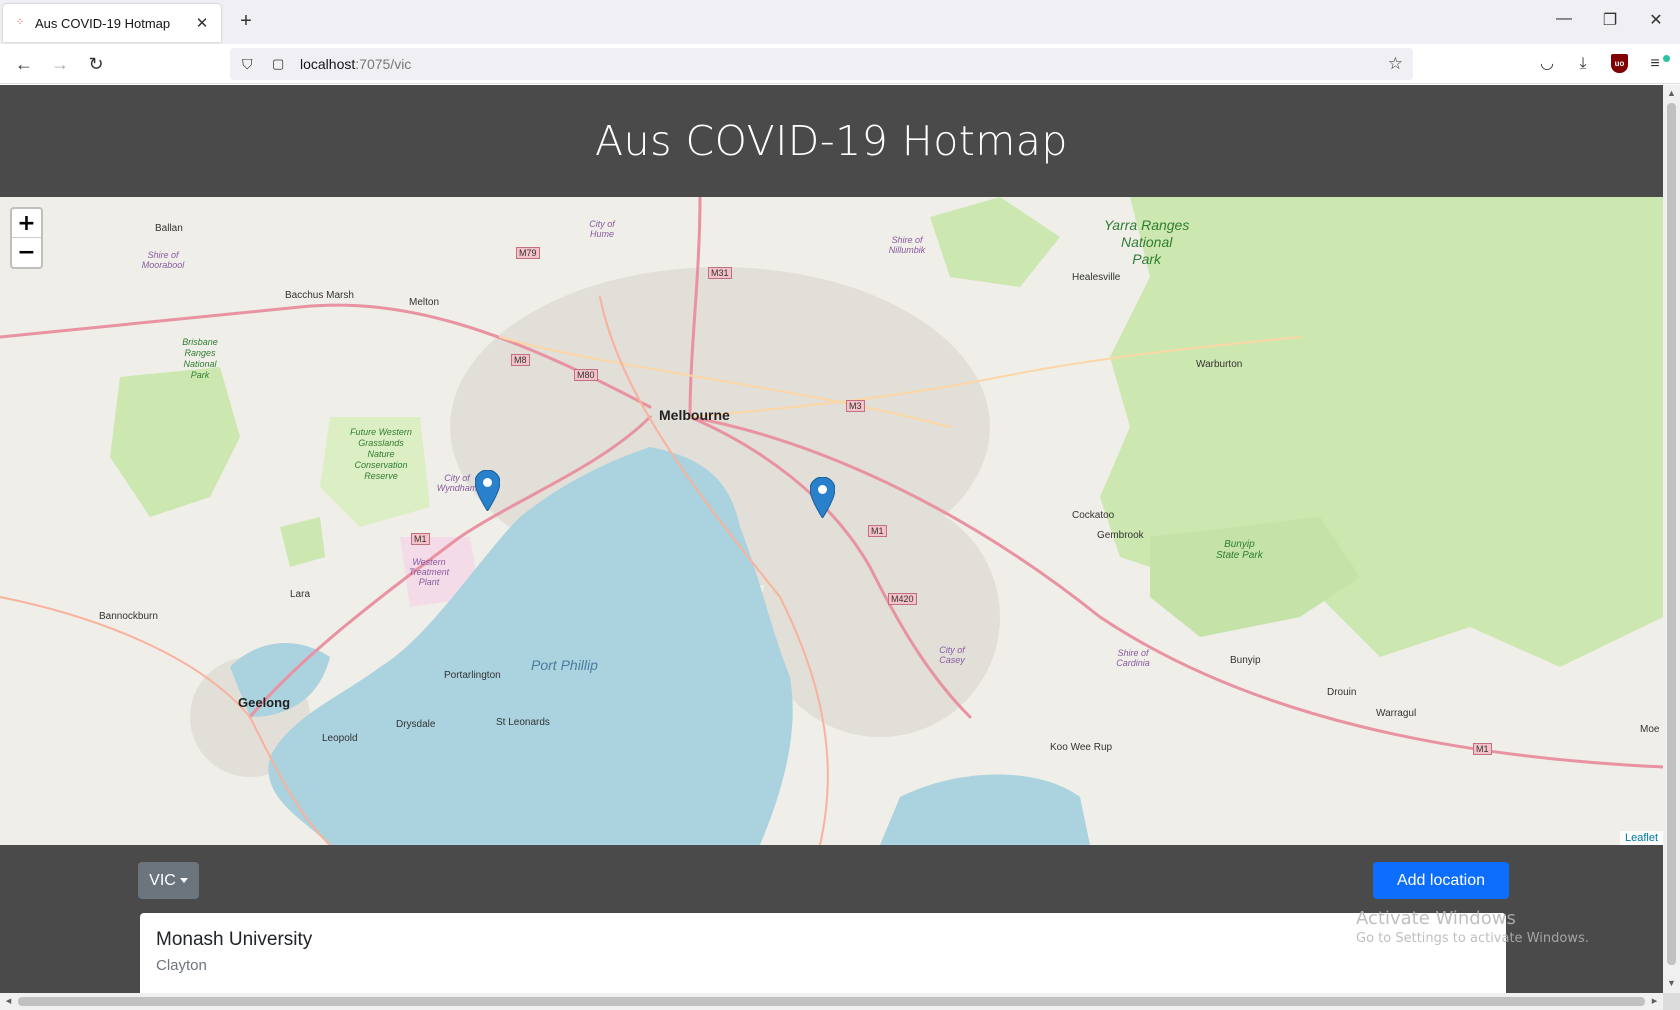  I want to click on map-label-bannockburn: Bannockburn, so click(128, 616).